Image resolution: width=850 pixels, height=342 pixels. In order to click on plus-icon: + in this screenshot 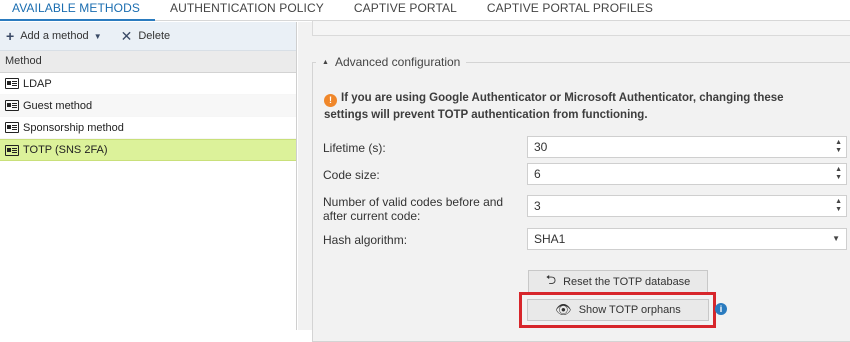, I will do `click(10, 36)`.